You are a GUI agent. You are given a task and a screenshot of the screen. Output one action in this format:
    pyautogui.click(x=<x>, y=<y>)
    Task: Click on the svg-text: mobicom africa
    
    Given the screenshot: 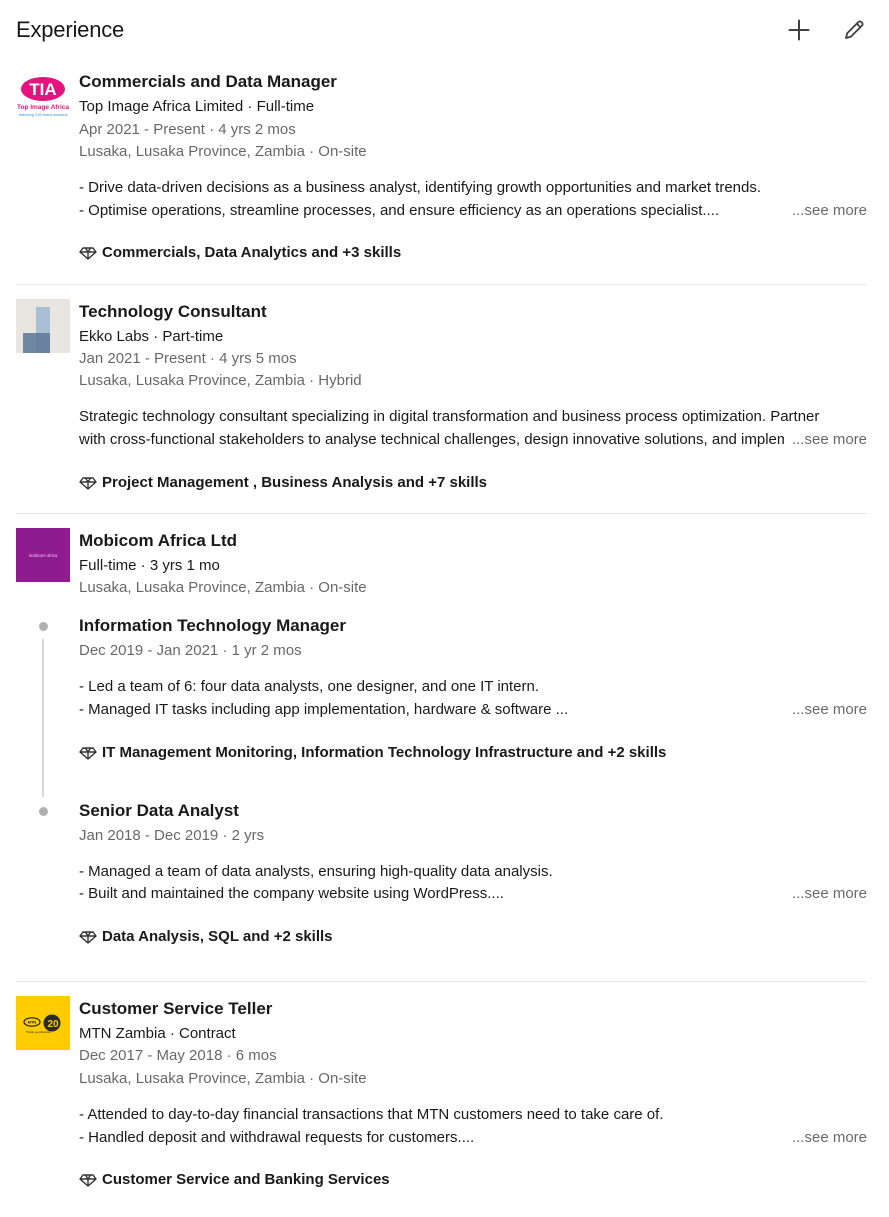 What is the action you would take?
    pyautogui.click(x=43, y=555)
    